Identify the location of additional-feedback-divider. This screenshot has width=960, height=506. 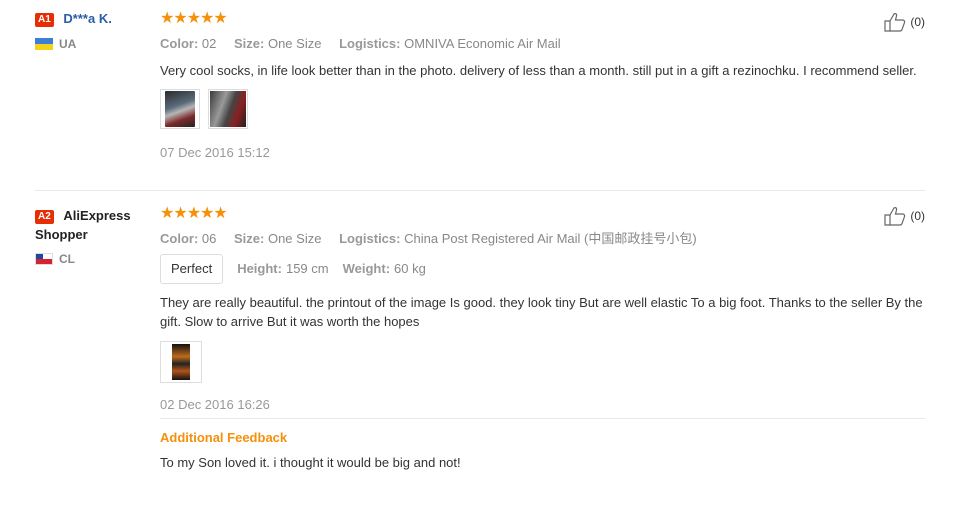
(542, 418).